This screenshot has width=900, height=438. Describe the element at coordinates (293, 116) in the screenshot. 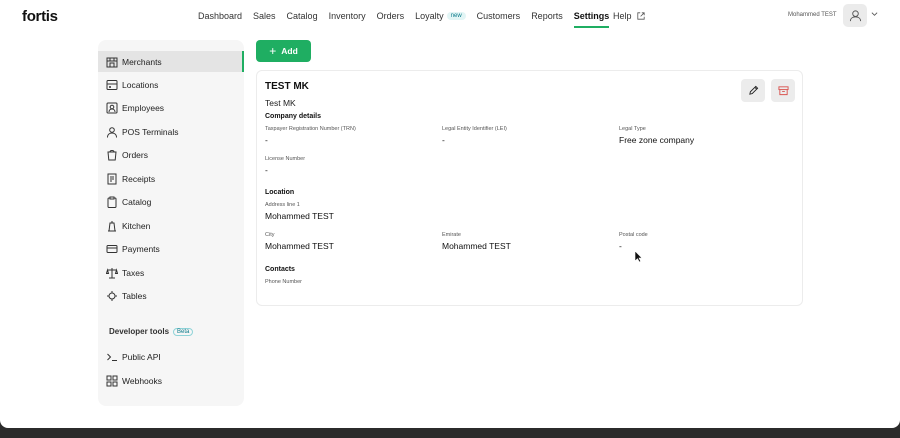

I see `company-details-heading: Company details` at that location.